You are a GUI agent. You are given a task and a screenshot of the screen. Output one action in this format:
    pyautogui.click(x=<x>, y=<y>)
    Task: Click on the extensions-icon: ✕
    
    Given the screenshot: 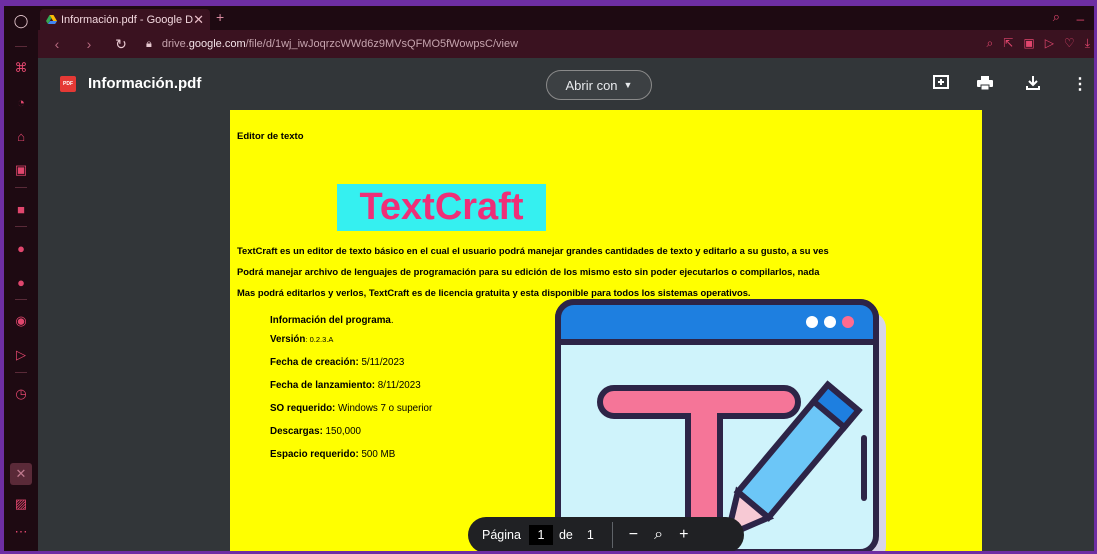 What is the action you would take?
    pyautogui.click(x=21, y=474)
    